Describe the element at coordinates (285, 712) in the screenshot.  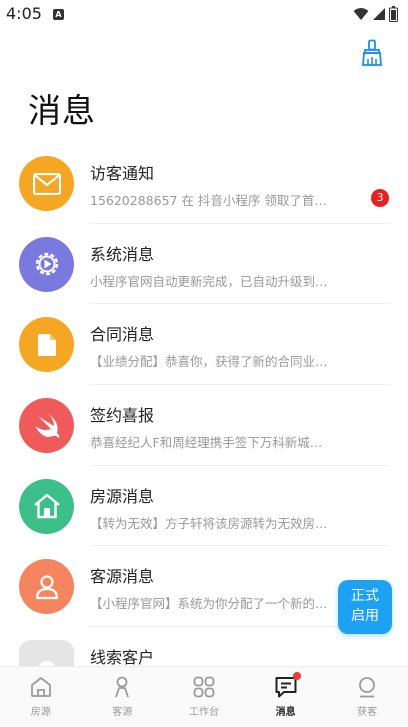
I see `tab-label: 消息` at that location.